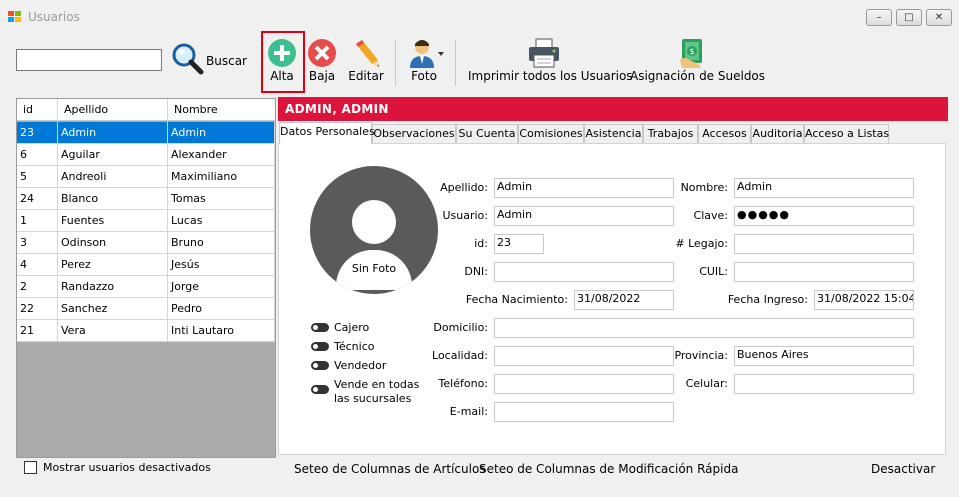 Image resolution: width=959 pixels, height=497 pixels. Describe the element at coordinates (37, 264) in the screenshot. I see `cell-id: 4` at that location.